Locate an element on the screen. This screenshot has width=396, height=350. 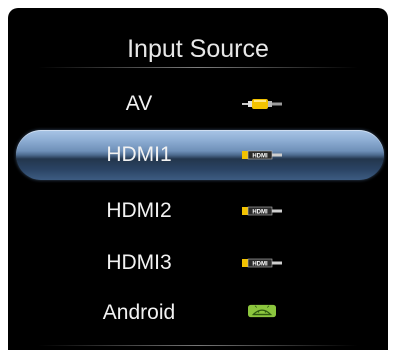
menu-item-av: AV is located at coordinates (199, 103).